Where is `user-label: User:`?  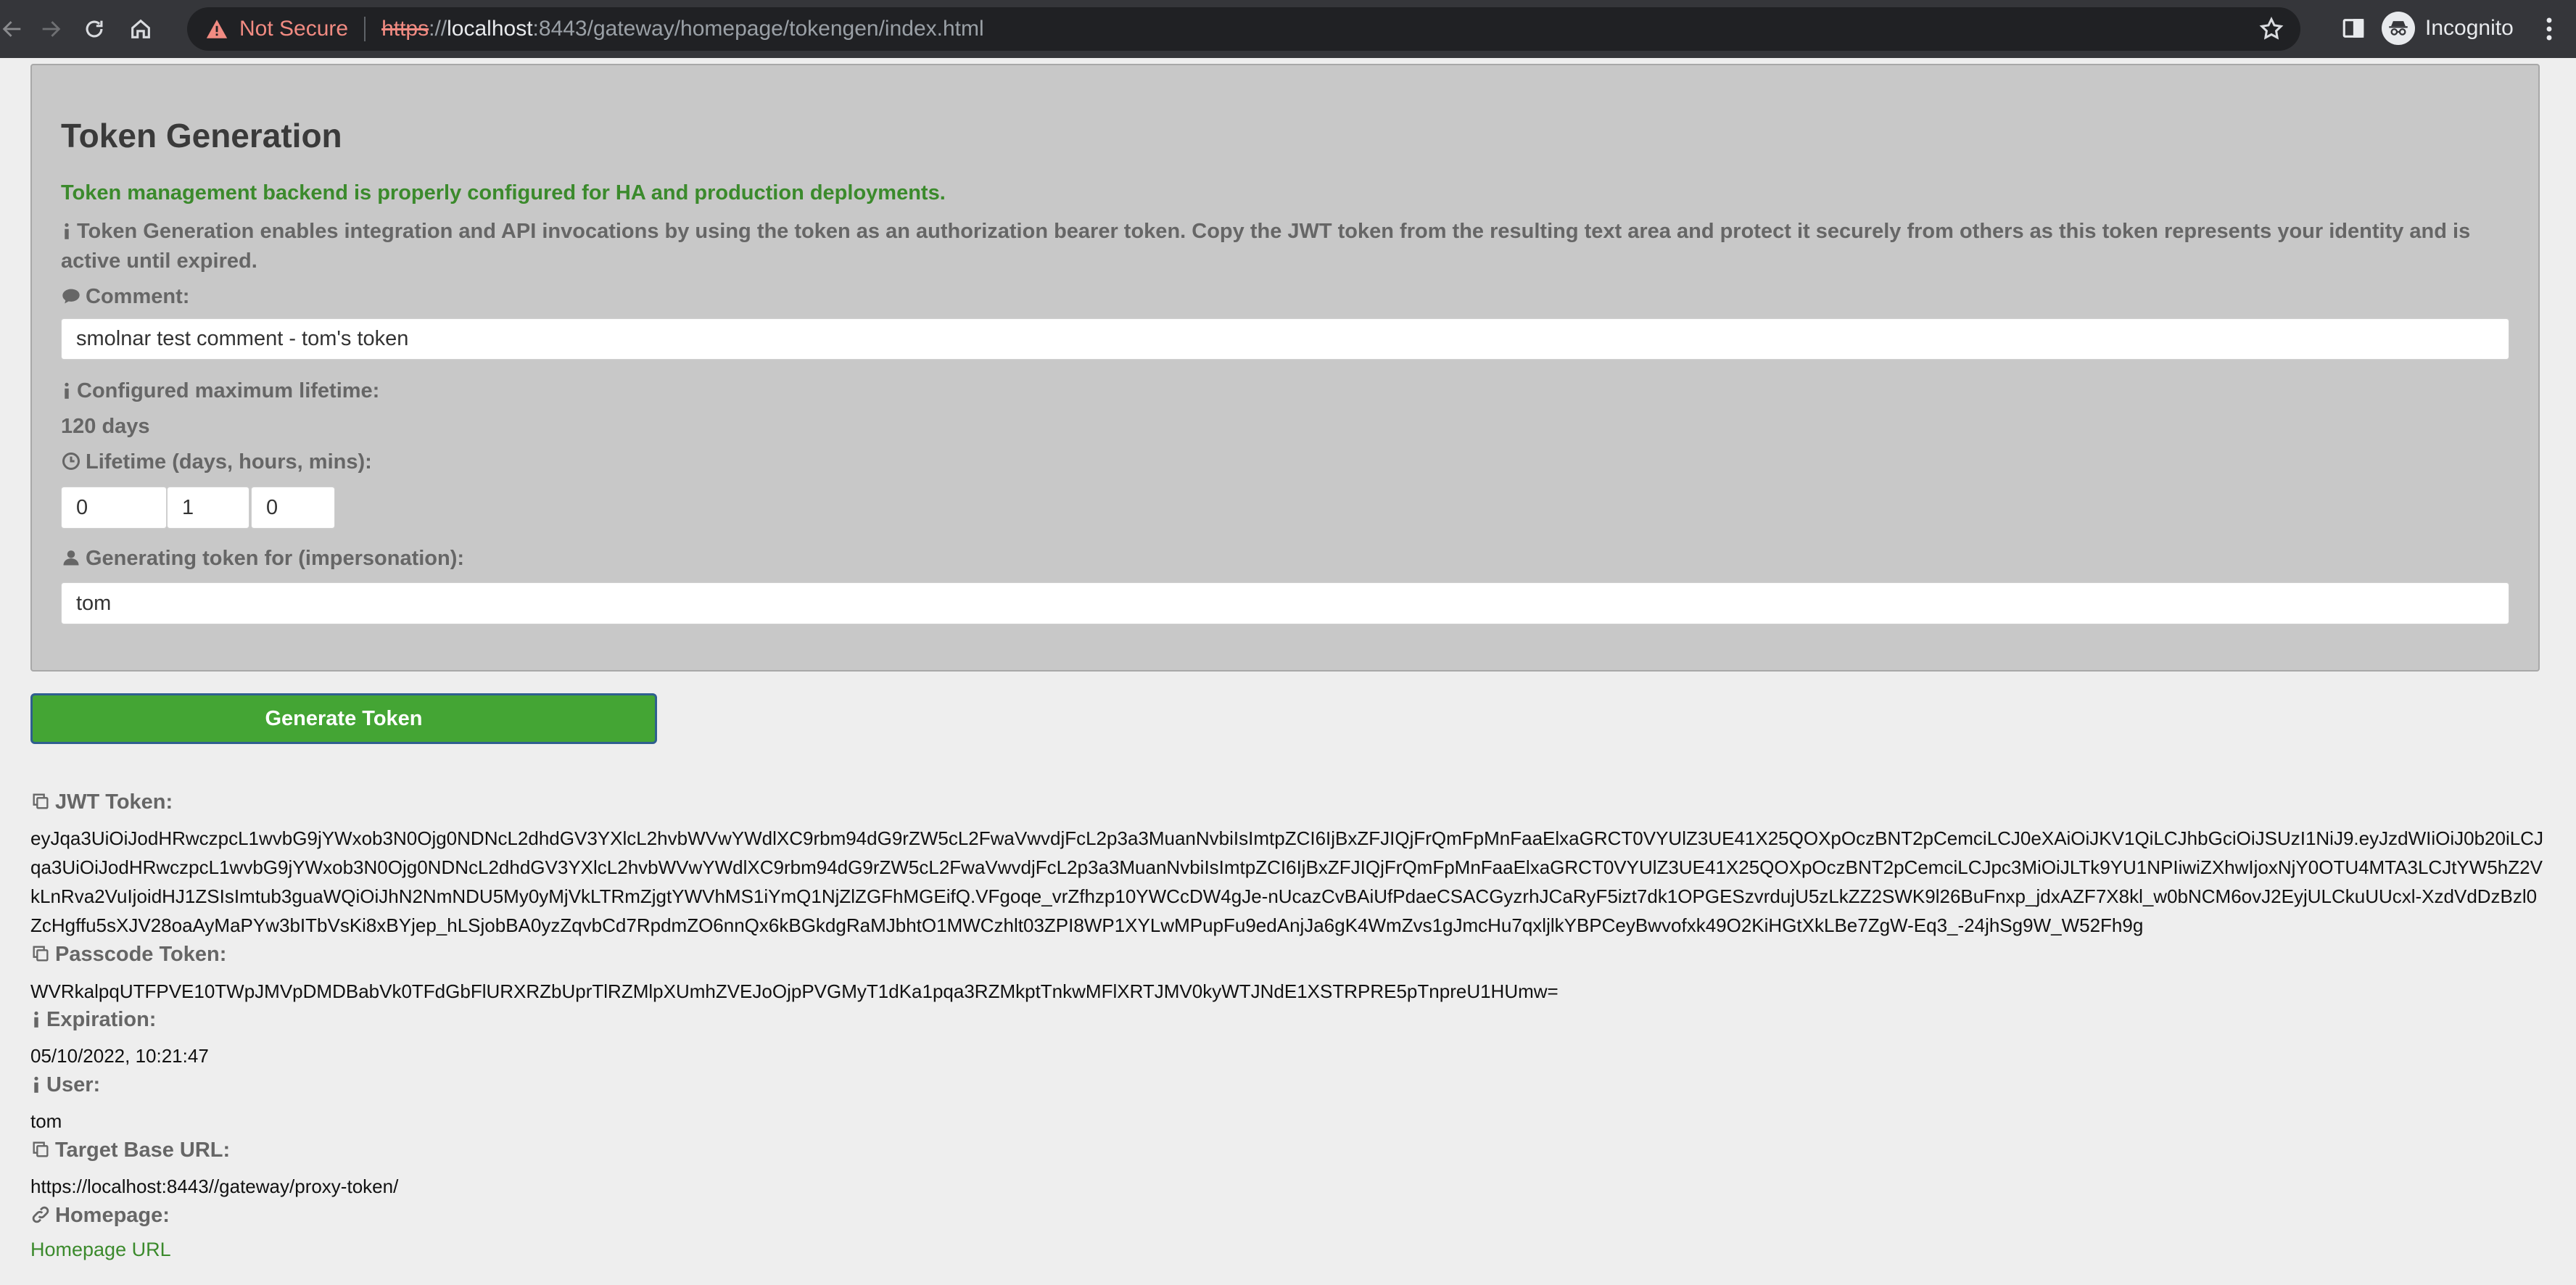
user-label: User: is located at coordinates (65, 1085).